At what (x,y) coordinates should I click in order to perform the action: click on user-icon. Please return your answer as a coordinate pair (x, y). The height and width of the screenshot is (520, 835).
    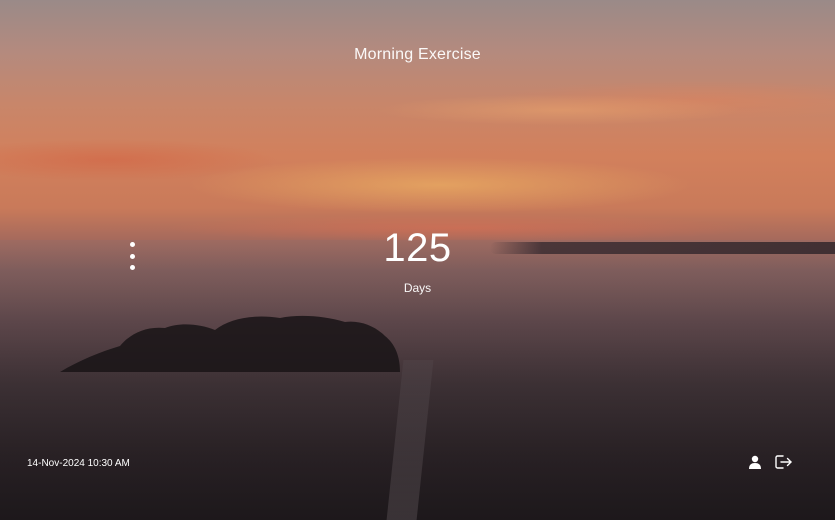
    Looking at the image, I should click on (755, 462).